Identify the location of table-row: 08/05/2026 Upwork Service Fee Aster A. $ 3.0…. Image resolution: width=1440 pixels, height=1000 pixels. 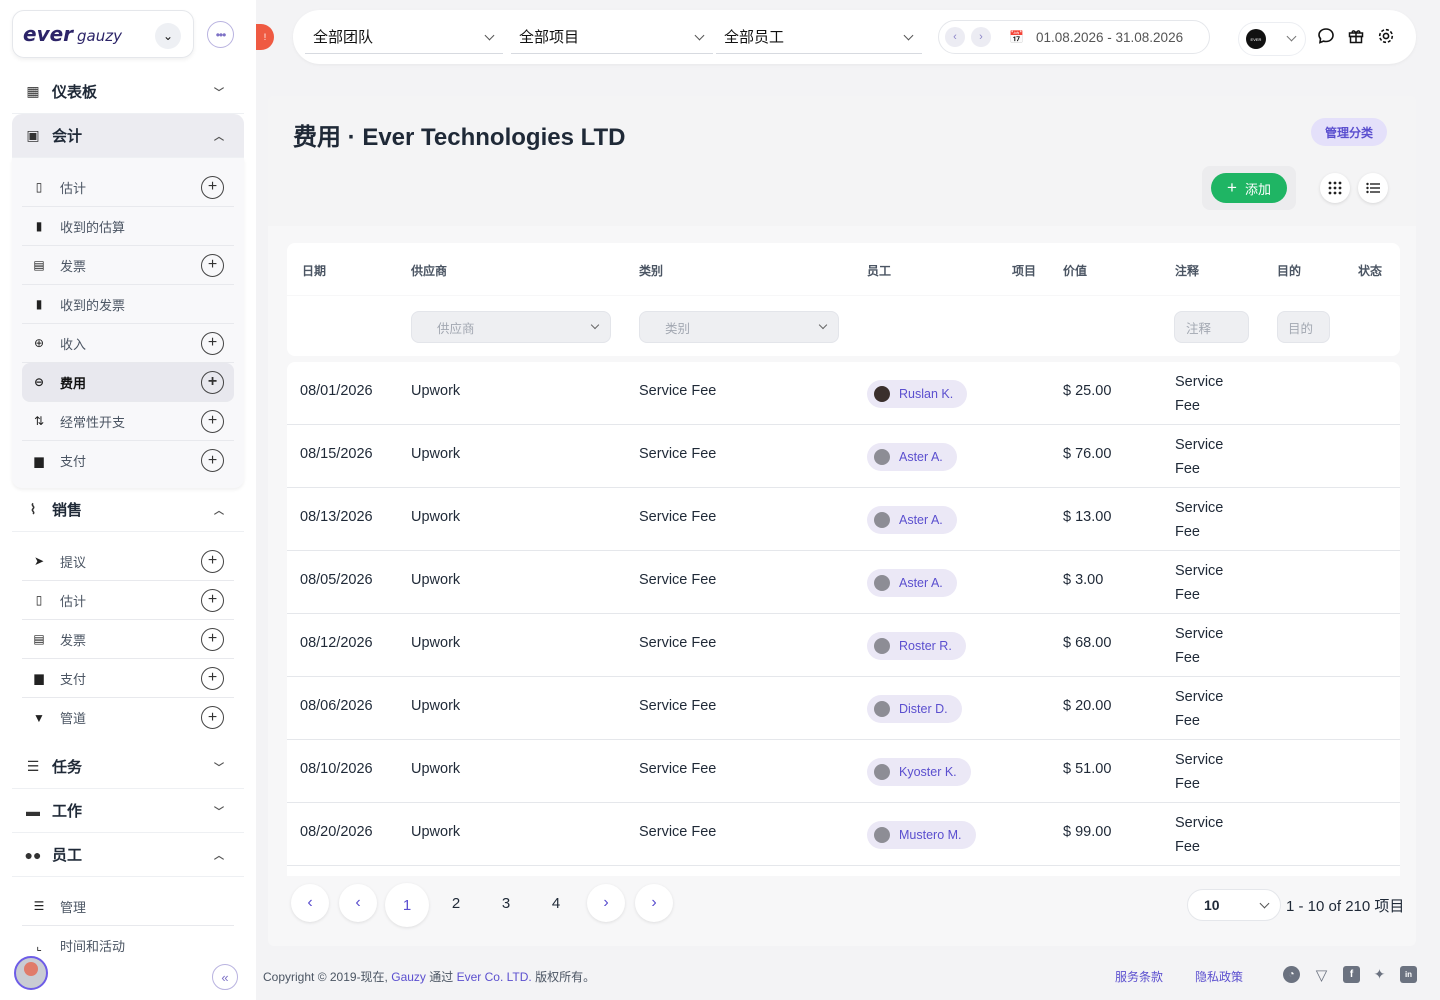
(843, 582).